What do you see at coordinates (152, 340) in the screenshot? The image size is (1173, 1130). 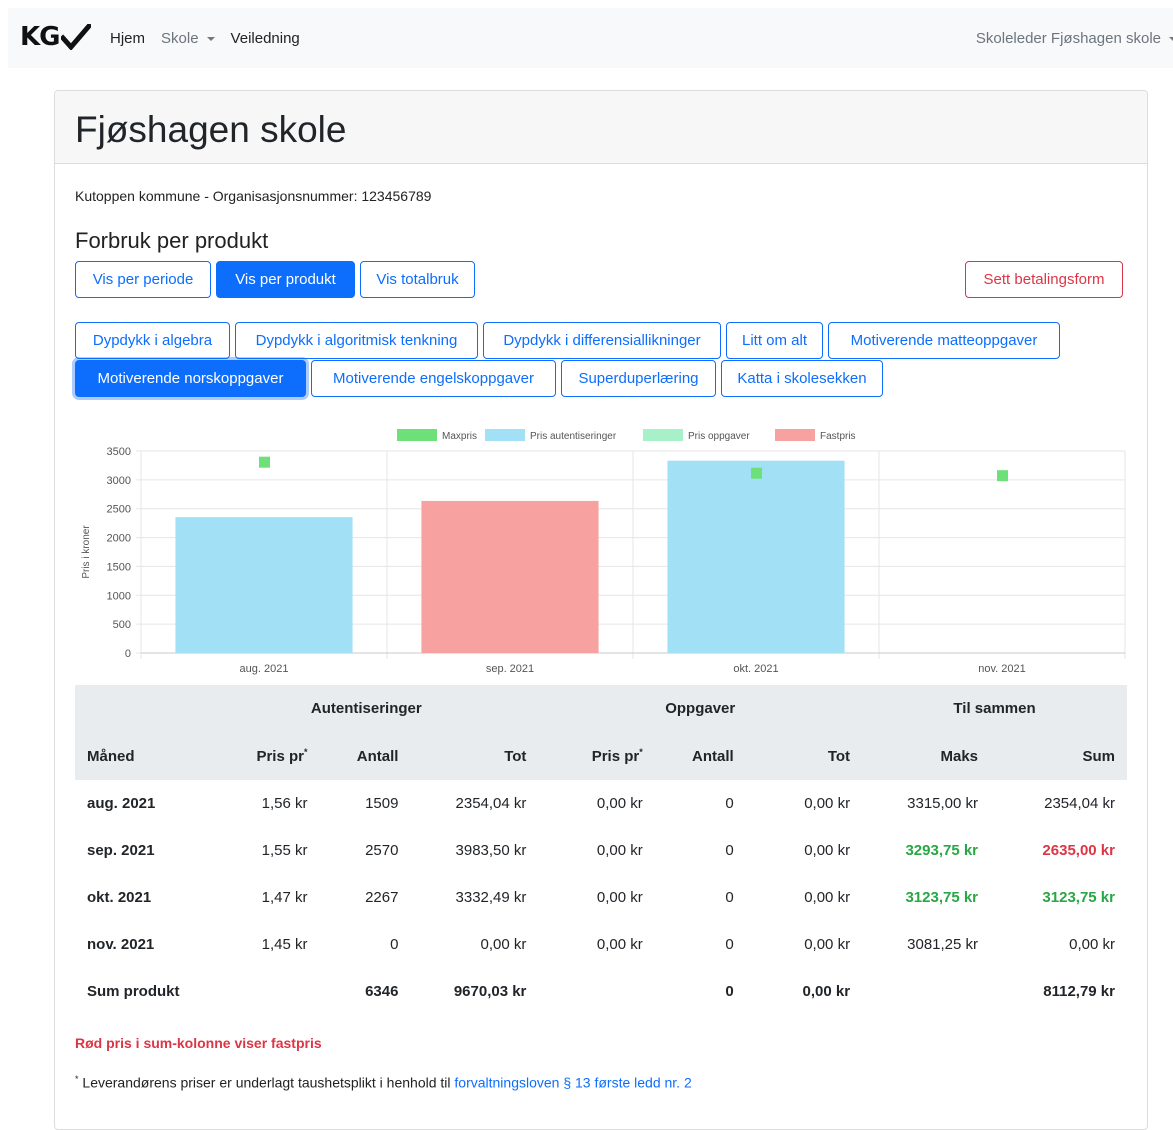 I see `product-button-algebra: Dypdykk i algebra` at bounding box center [152, 340].